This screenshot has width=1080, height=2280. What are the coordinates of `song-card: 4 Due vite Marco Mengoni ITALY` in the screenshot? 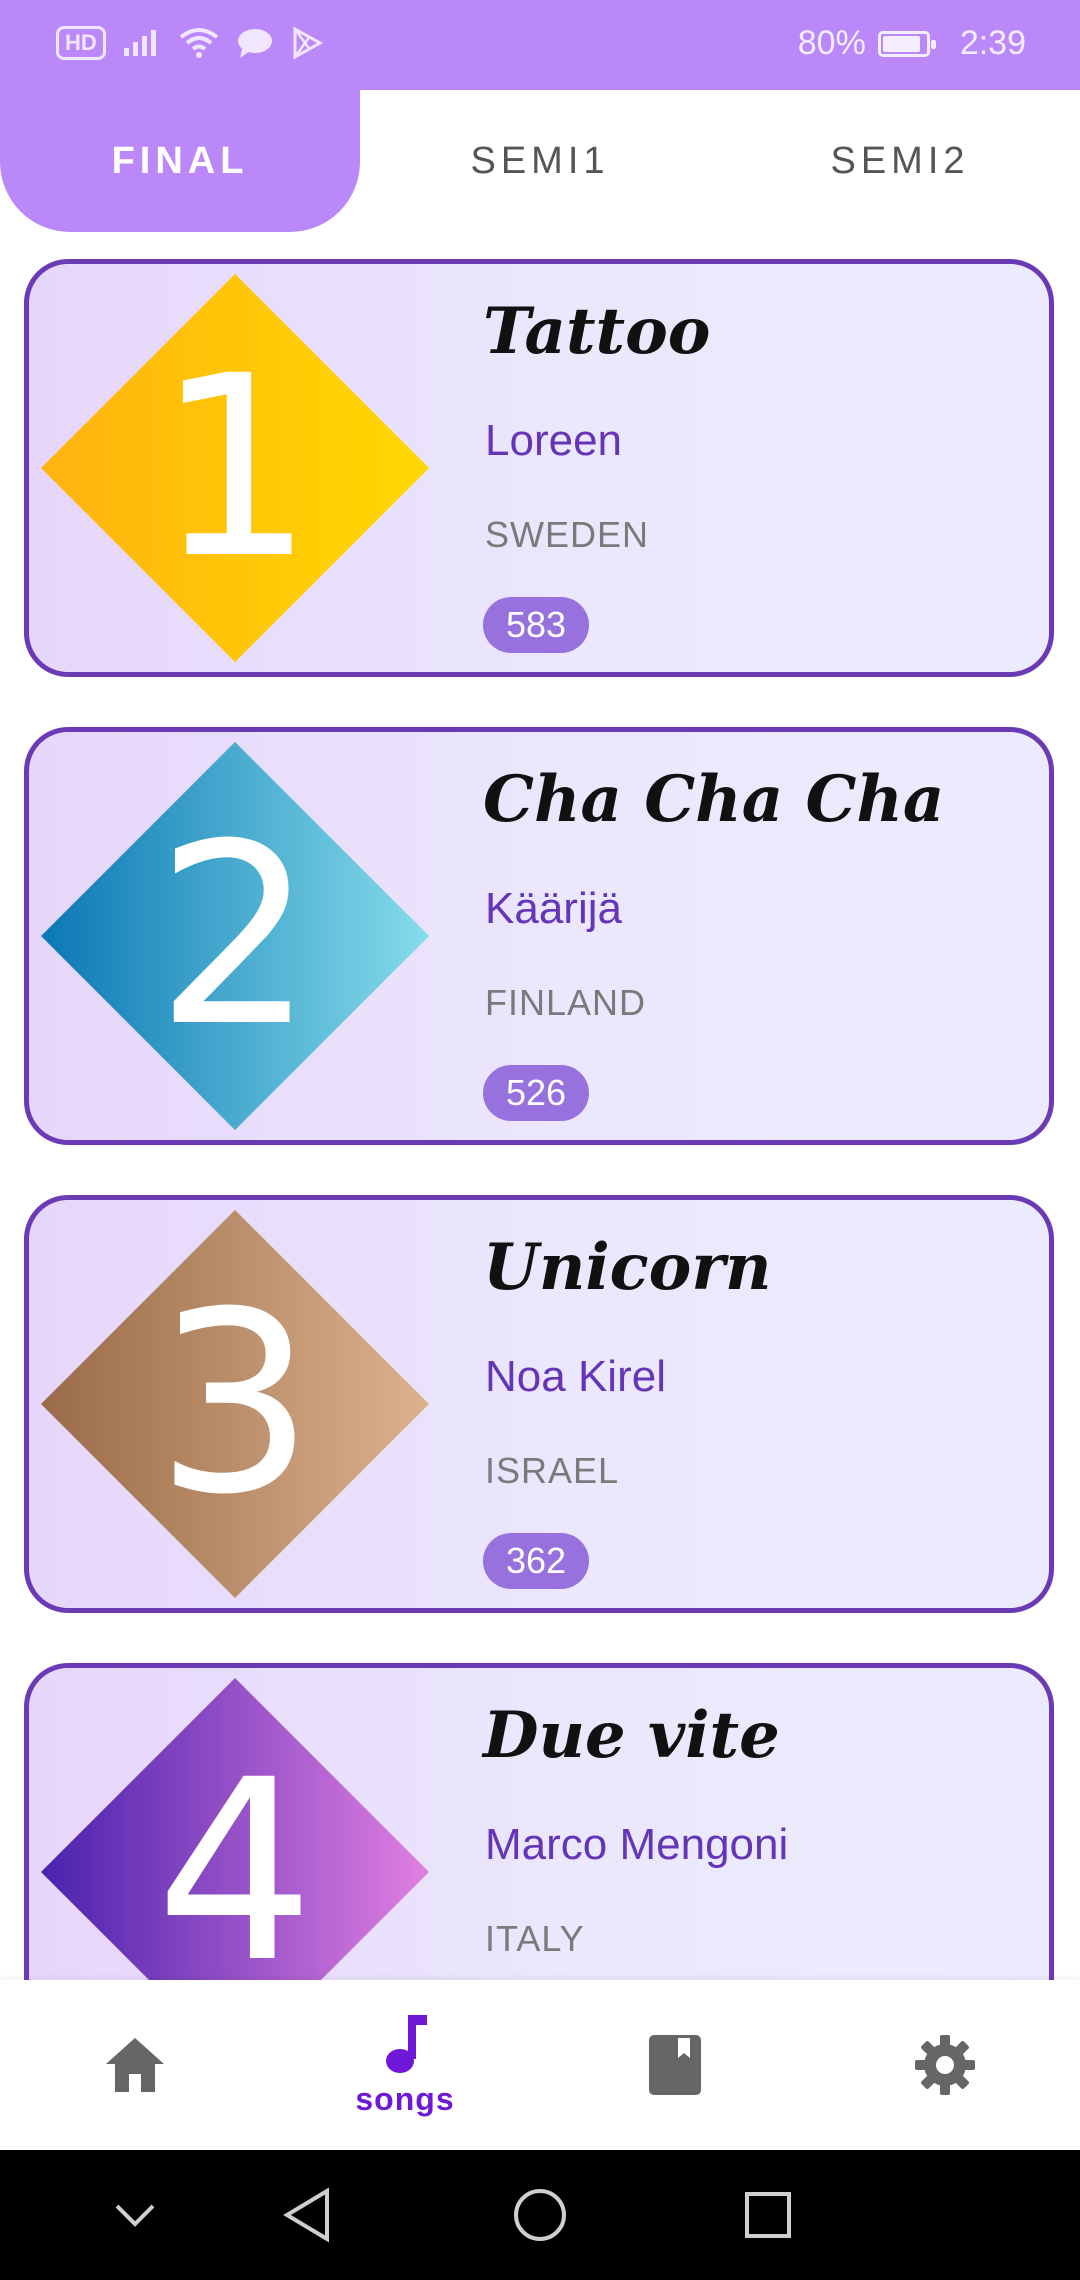 It's located at (539, 1821).